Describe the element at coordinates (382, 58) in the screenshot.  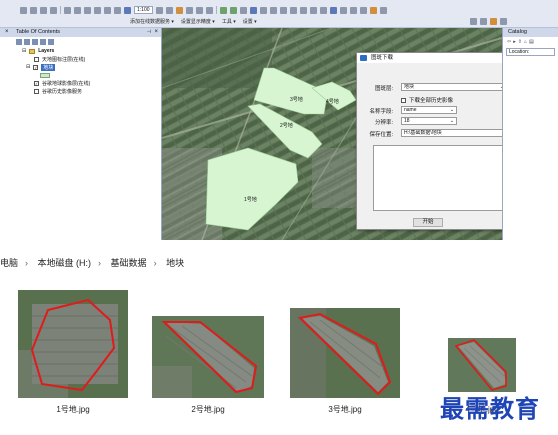
I see `dialog-title: 图斑下载` at that location.